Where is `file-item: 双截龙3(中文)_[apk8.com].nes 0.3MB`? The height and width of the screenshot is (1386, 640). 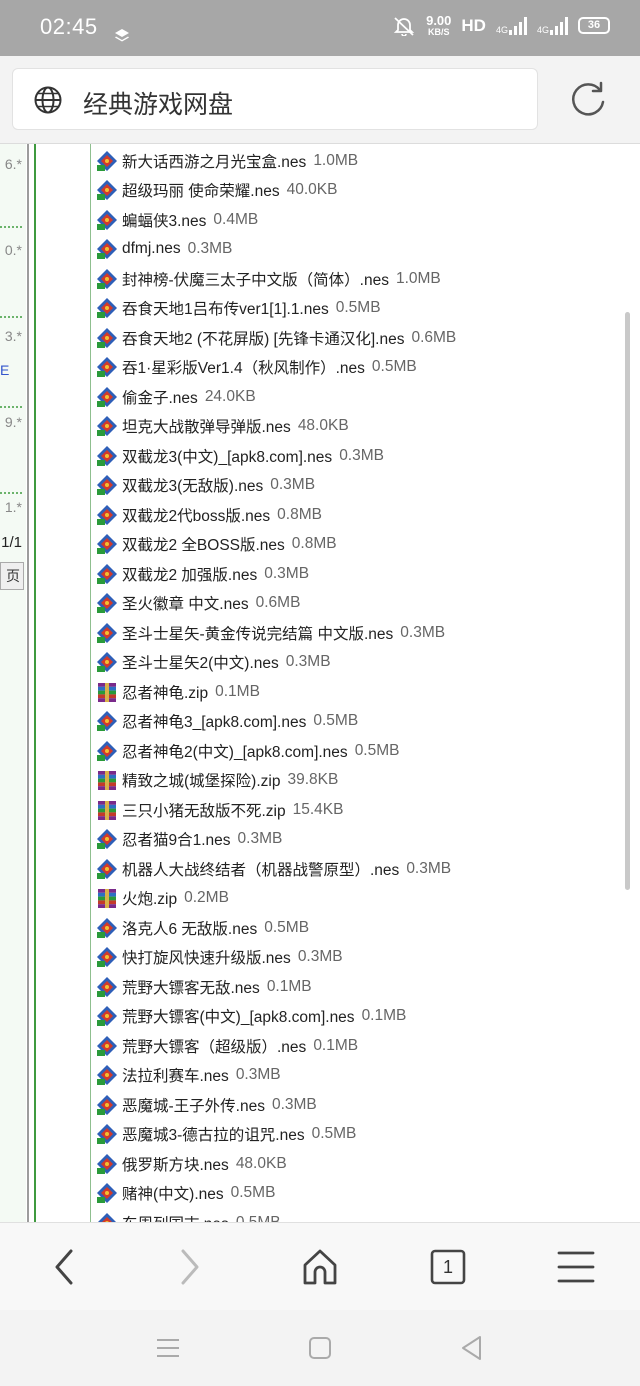 file-item: 双截龙3(中文)_[apk8.com].nes 0.3MB is located at coordinates (276, 456).